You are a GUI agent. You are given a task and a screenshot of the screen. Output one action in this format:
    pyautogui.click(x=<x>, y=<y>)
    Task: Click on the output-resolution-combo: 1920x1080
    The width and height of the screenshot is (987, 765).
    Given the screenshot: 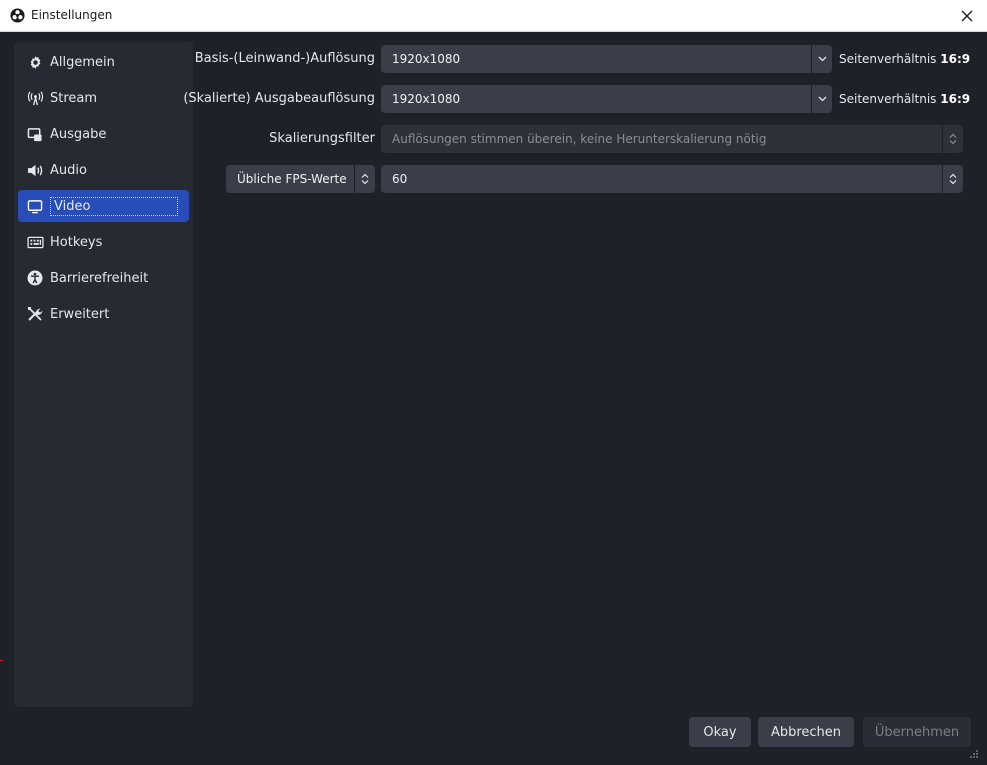 What is the action you would take?
    pyautogui.click(x=606, y=99)
    